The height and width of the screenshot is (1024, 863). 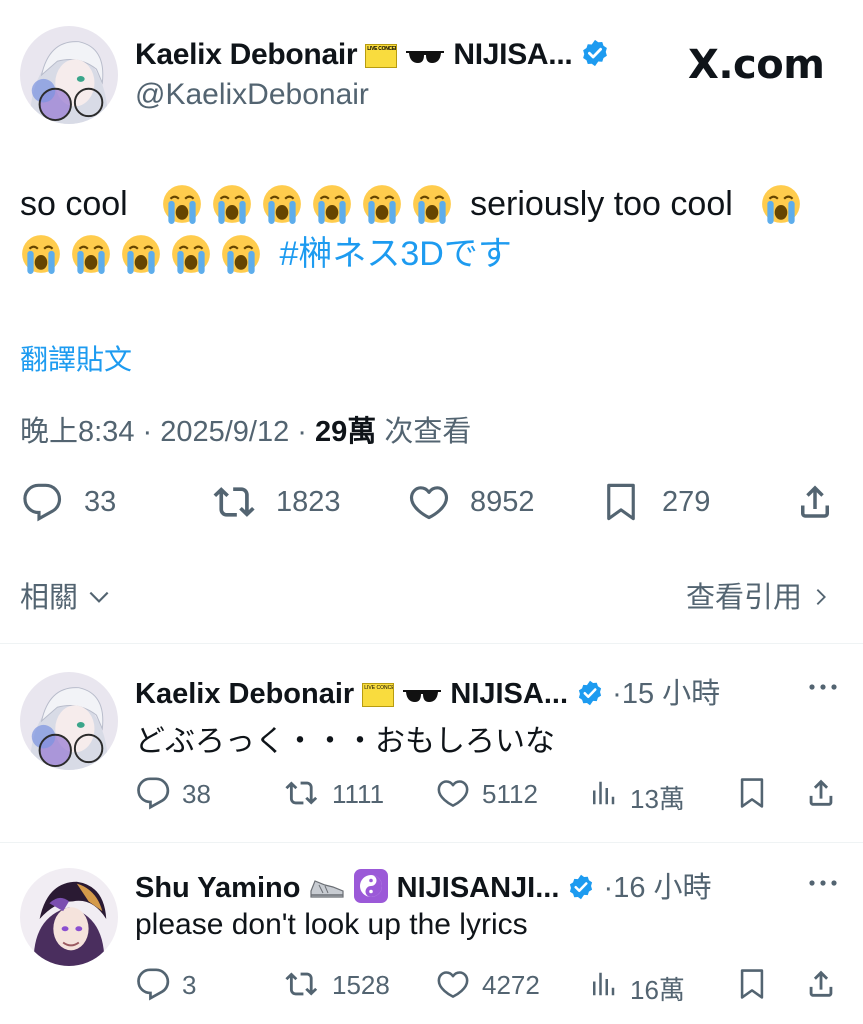 I want to click on view-quotes-link: 查看引用, so click(x=759, y=595).